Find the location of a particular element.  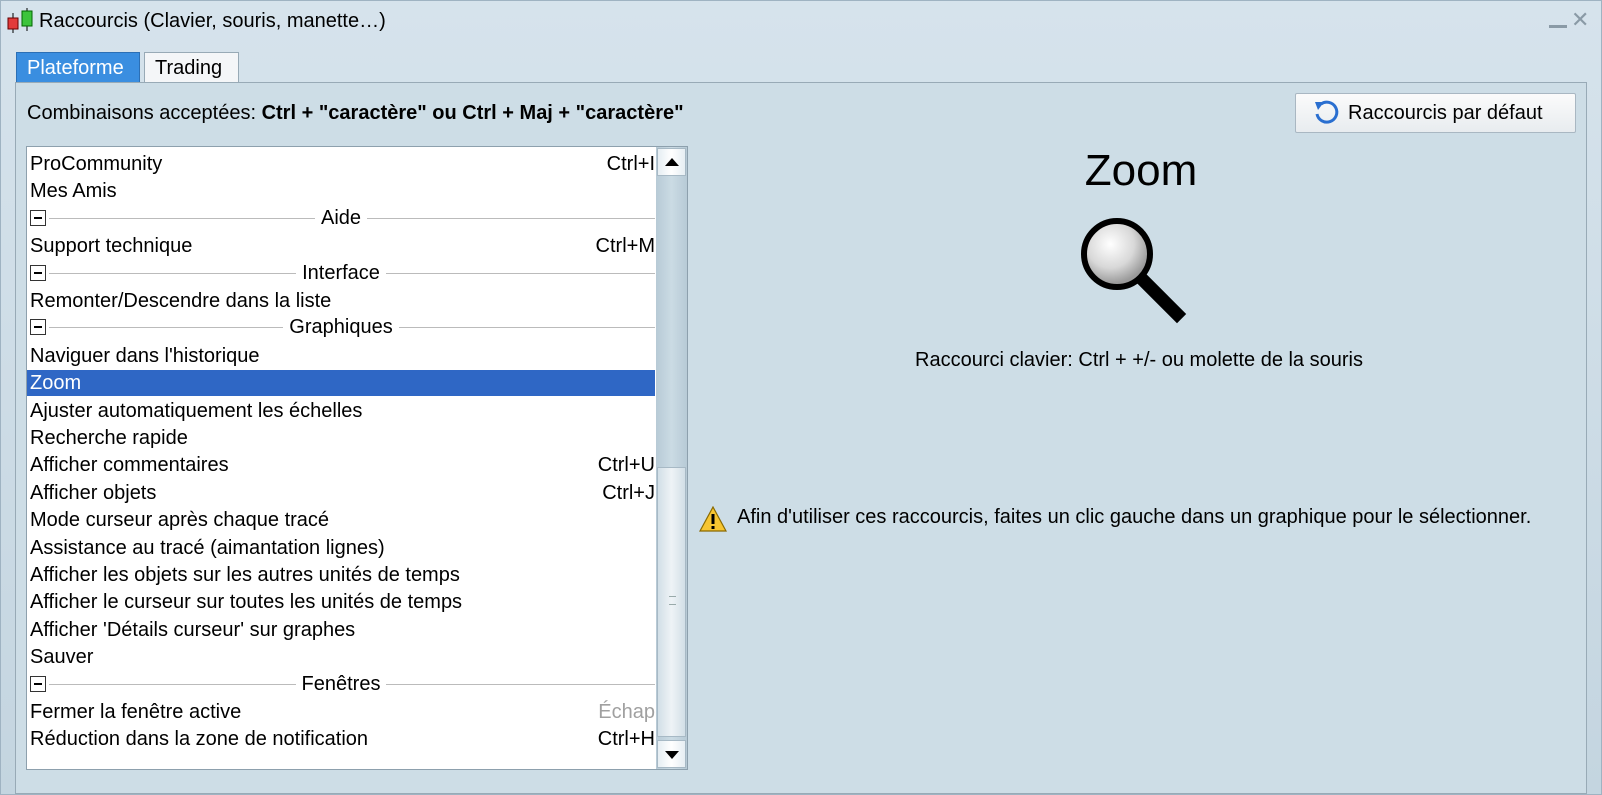

list-item: Mode curseur après chaque tracé is located at coordinates (341, 520).